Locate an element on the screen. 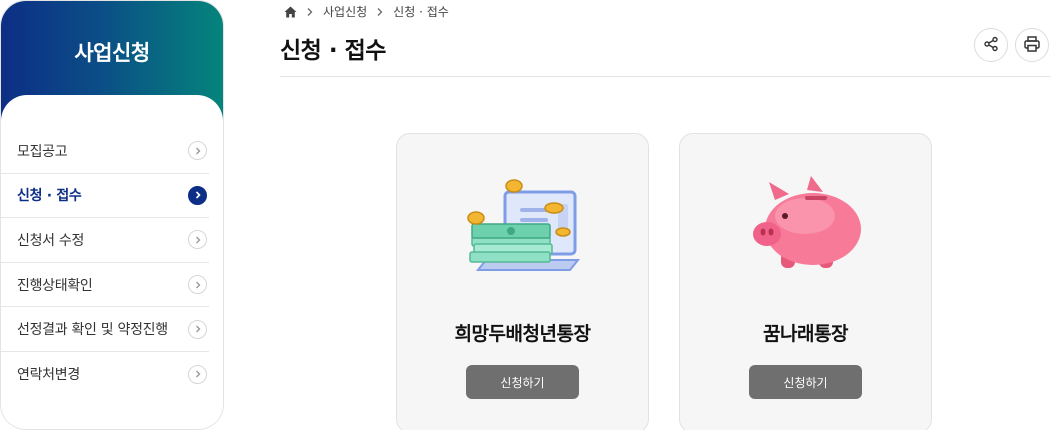 Image resolution: width=1051 pixels, height=430 pixels. card-title: 꿈나래통장 is located at coordinates (805, 334).